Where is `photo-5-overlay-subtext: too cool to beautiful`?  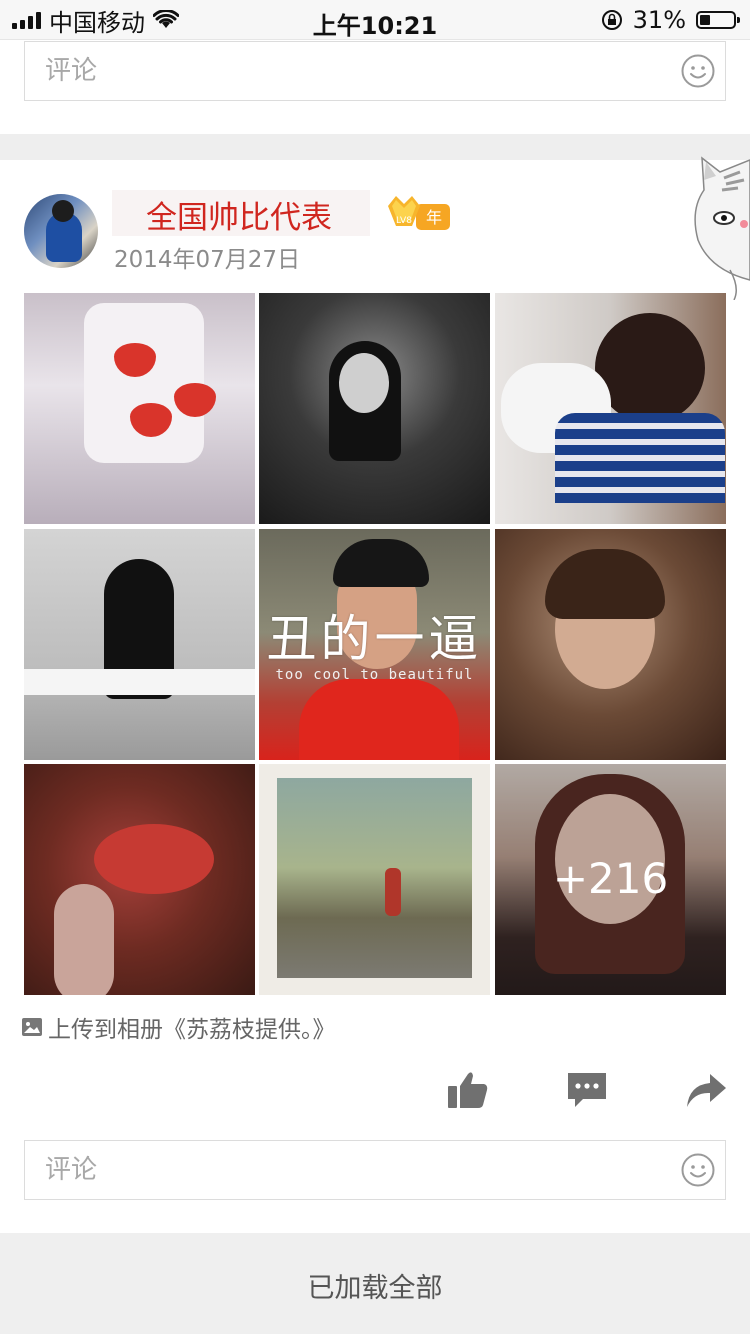
photo-5-overlay-subtext: too cool to beautiful is located at coordinates (374, 675).